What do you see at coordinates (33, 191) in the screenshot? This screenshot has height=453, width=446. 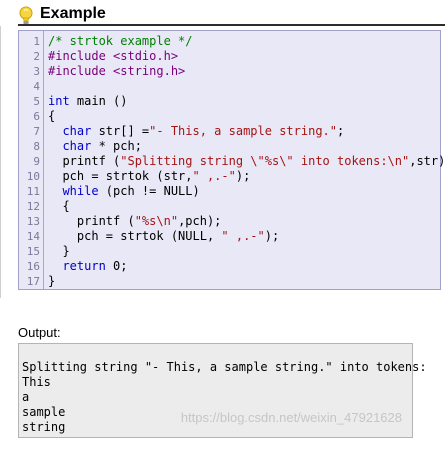 I see `line-number: 11` at bounding box center [33, 191].